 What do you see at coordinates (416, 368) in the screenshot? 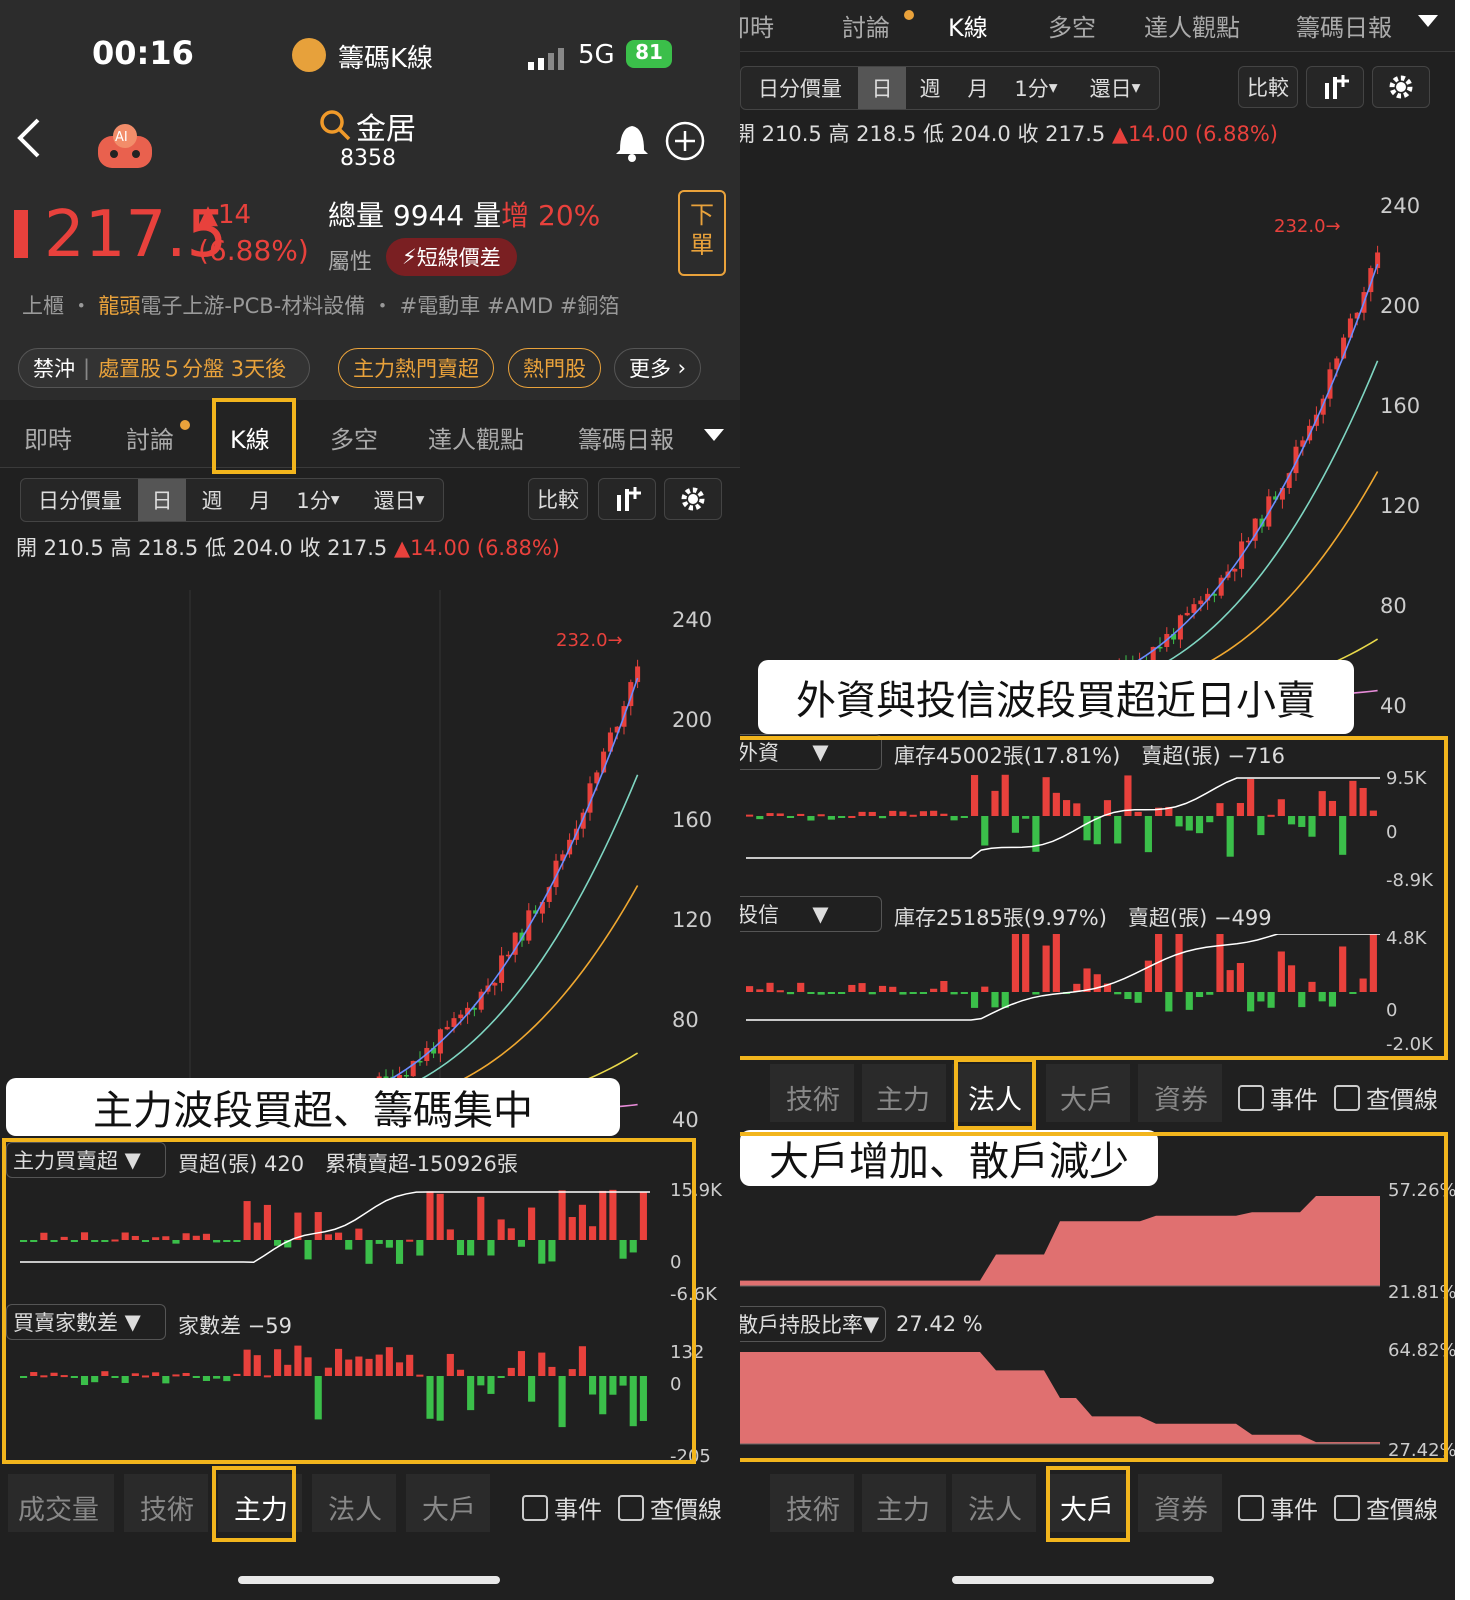
I see `chip-main-hot-sell: 主力熱門賣超` at bounding box center [416, 368].